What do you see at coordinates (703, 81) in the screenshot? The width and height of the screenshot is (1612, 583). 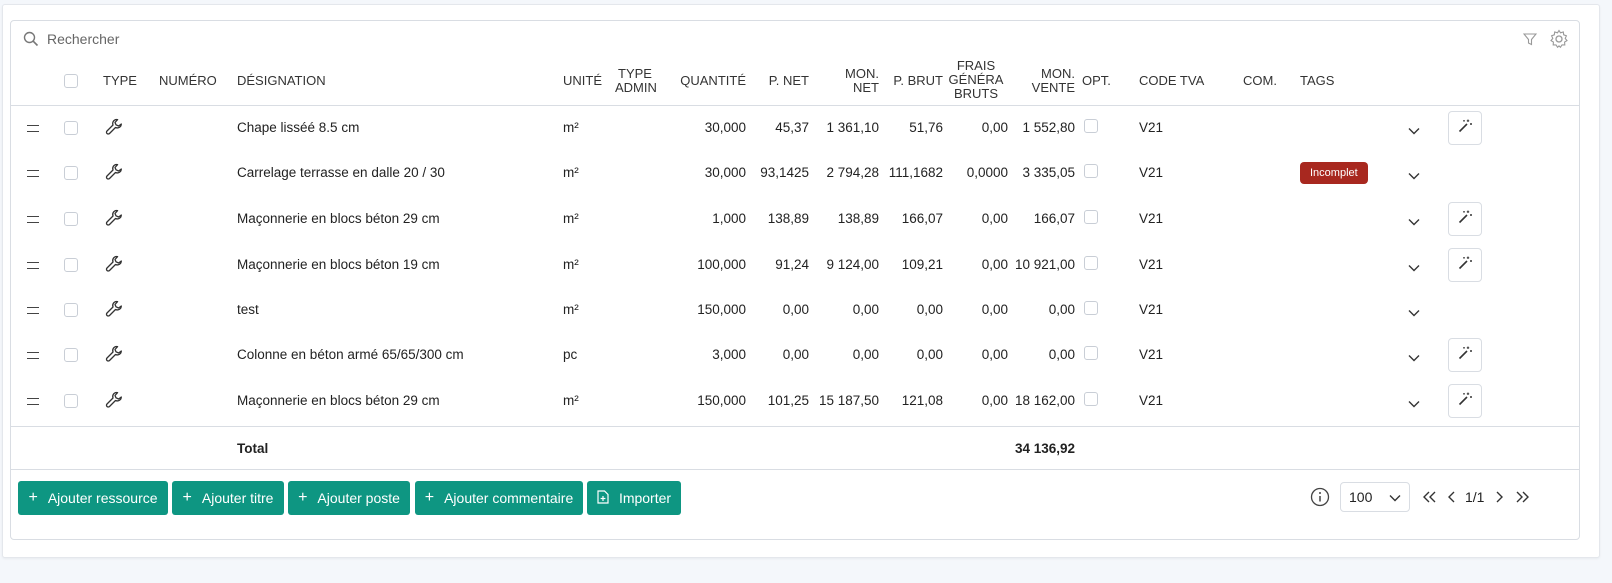 I see `col-quantite: QUANTITÉ` at bounding box center [703, 81].